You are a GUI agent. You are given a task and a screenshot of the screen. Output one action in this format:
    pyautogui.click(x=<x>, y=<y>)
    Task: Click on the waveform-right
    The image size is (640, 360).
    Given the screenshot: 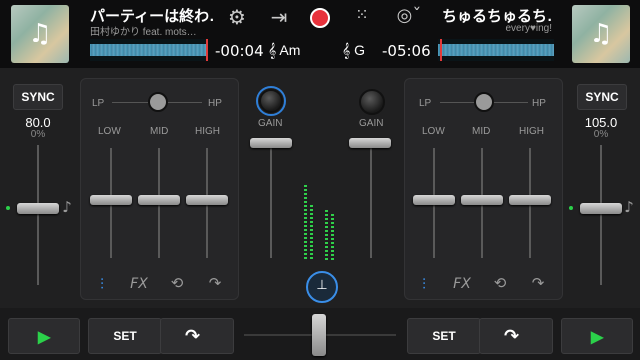 What is the action you would take?
    pyautogui.click(x=496, y=50)
    